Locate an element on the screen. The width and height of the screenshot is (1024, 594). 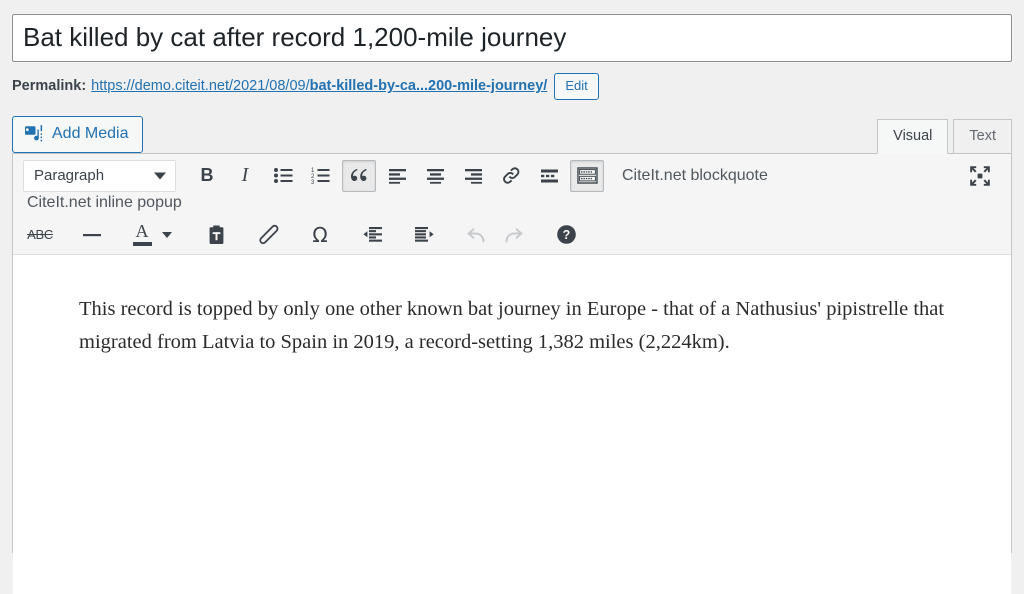
numbered-list-button: 1 2 3 is located at coordinates (321, 176).